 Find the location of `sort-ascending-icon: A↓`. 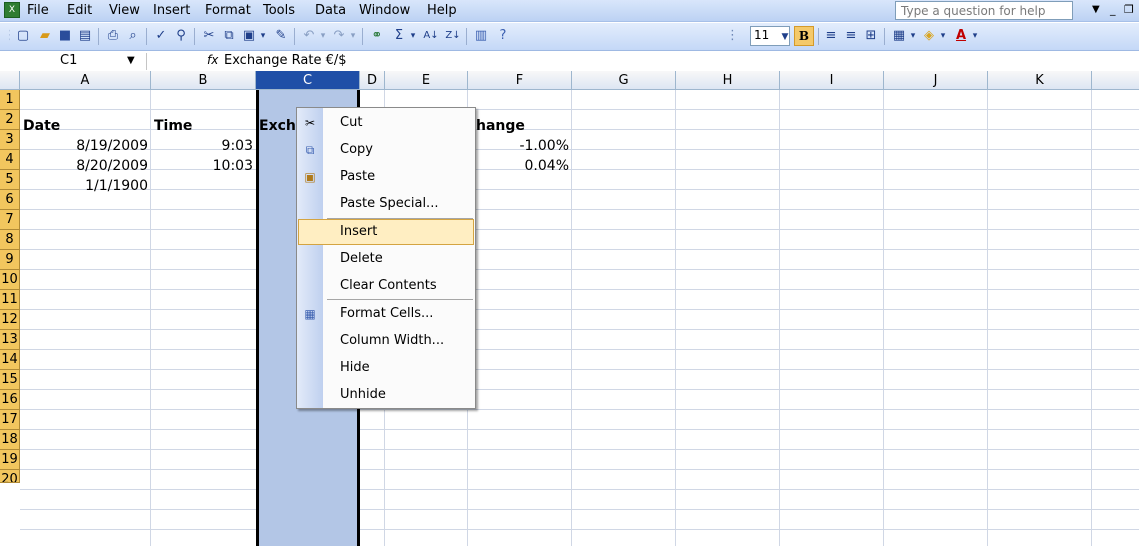

sort-ascending-icon: A↓ is located at coordinates (431, 36).